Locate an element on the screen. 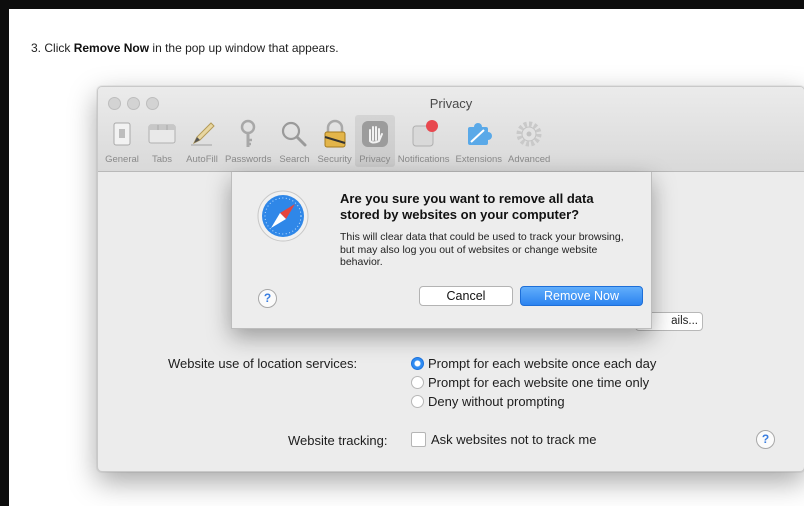  puzzle-icon is located at coordinates (479, 134).